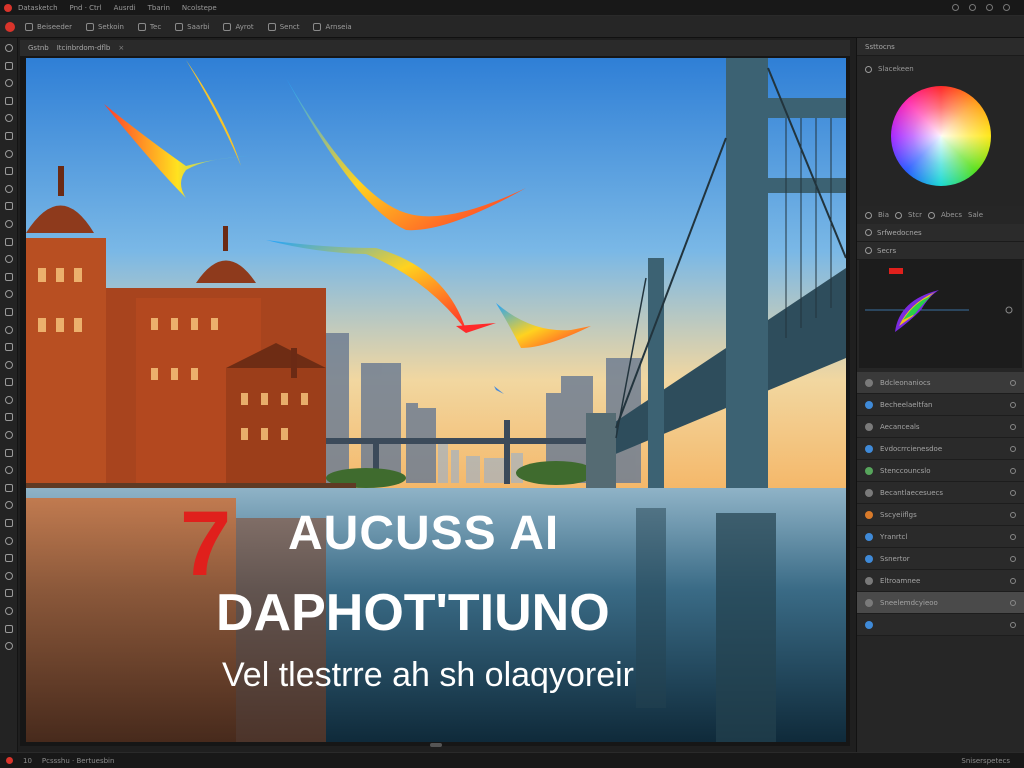  Describe the element at coordinates (8, 294) in the screenshot. I see `pen-tool-icon` at that location.